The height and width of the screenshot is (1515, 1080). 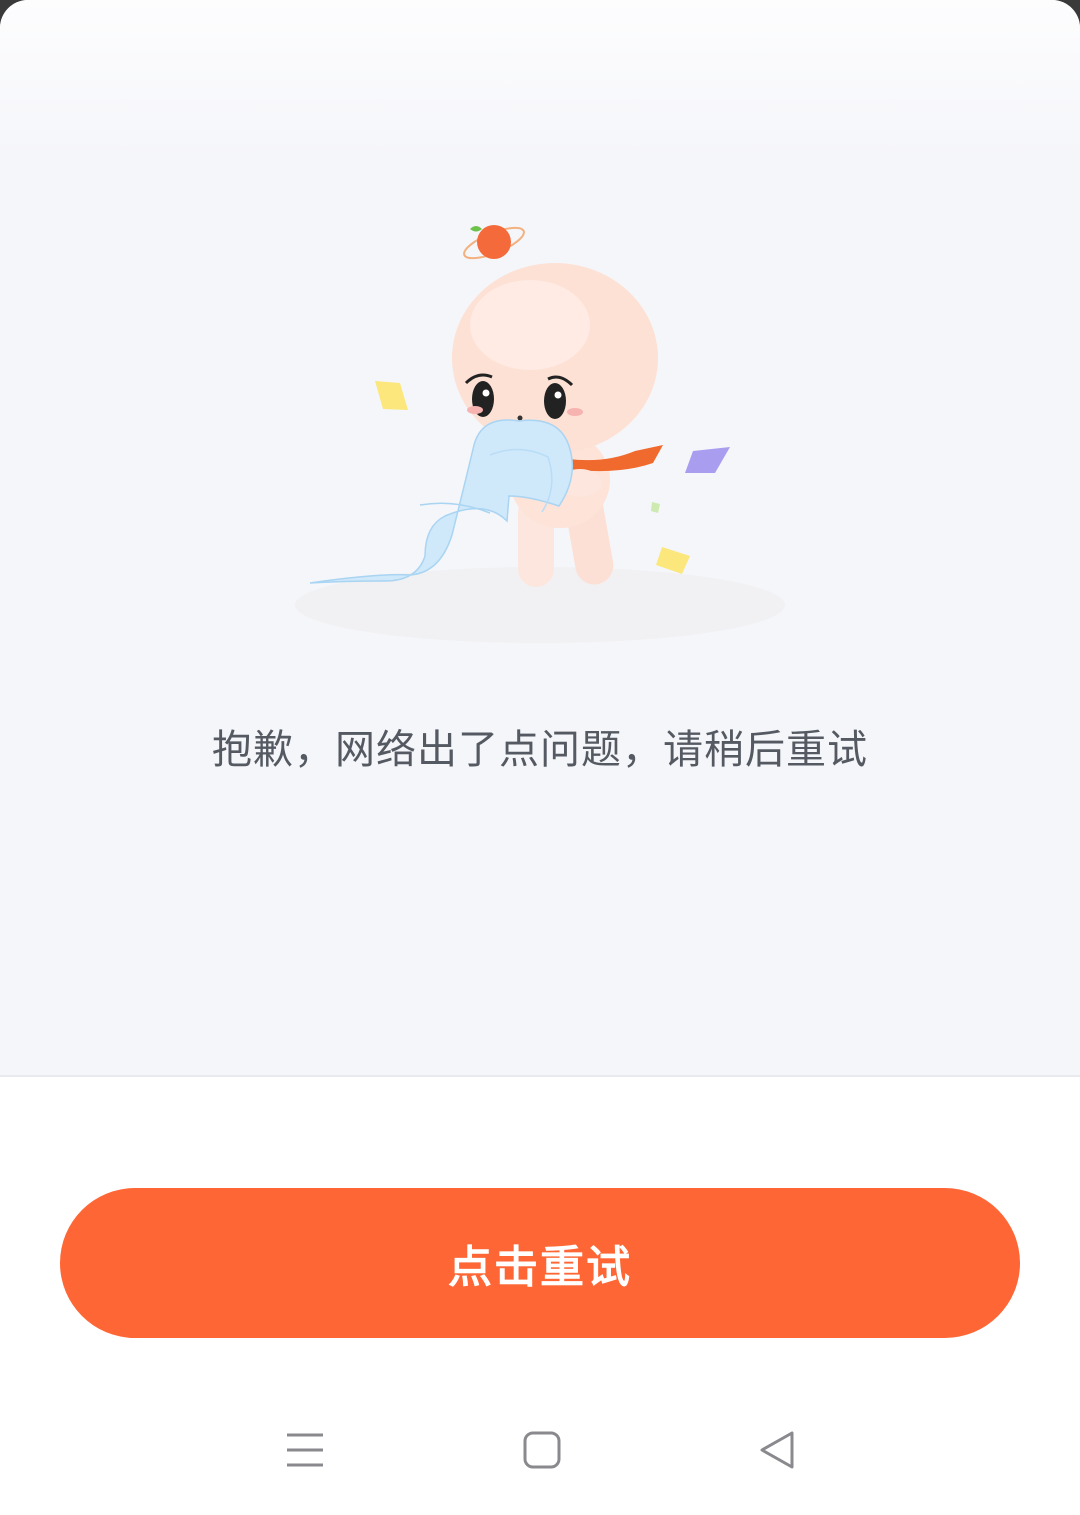 I want to click on sad-character-illustration, so click(x=540, y=434).